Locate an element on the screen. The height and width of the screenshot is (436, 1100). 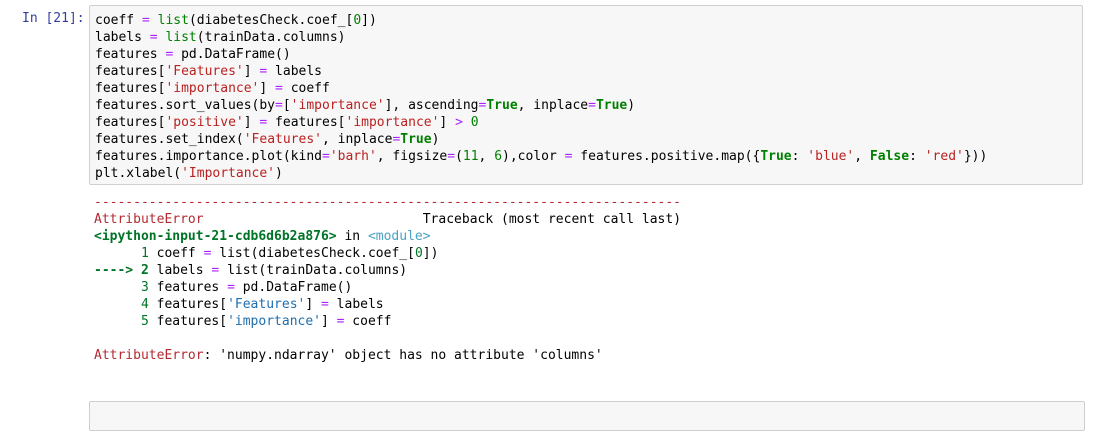
traceback-line-4: 4 features['Features'] = labels is located at coordinates (239, 304).